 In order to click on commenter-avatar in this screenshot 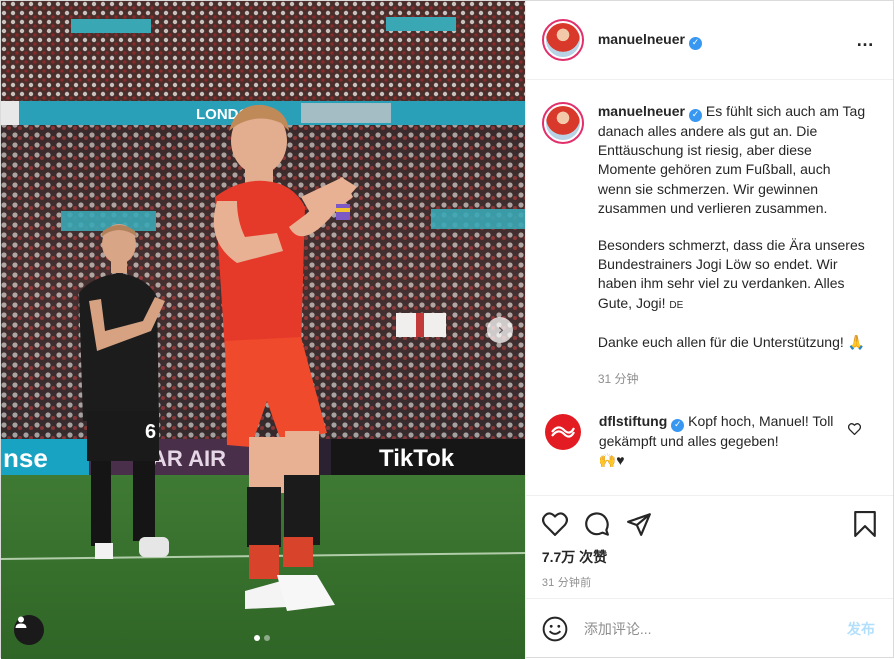, I will do `click(562, 432)`.